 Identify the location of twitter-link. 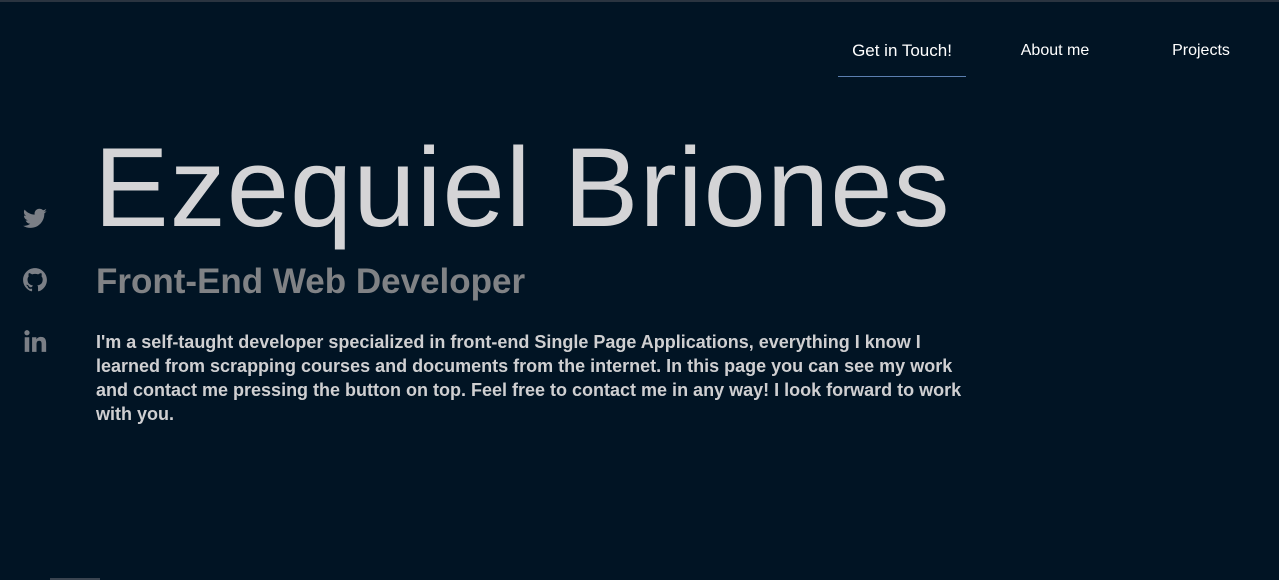
(36, 220).